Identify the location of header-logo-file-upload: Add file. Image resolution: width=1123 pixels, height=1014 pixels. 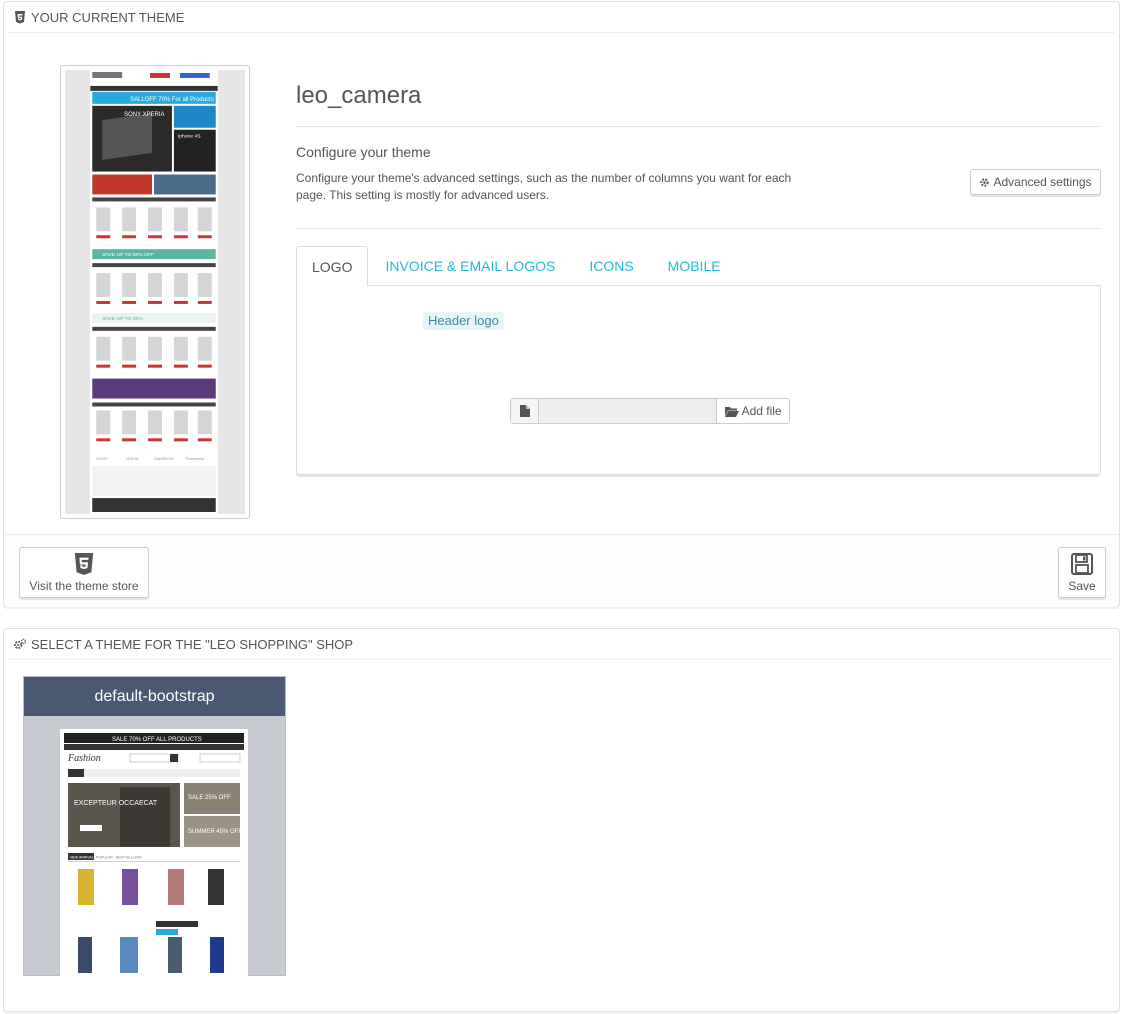
(650, 411).